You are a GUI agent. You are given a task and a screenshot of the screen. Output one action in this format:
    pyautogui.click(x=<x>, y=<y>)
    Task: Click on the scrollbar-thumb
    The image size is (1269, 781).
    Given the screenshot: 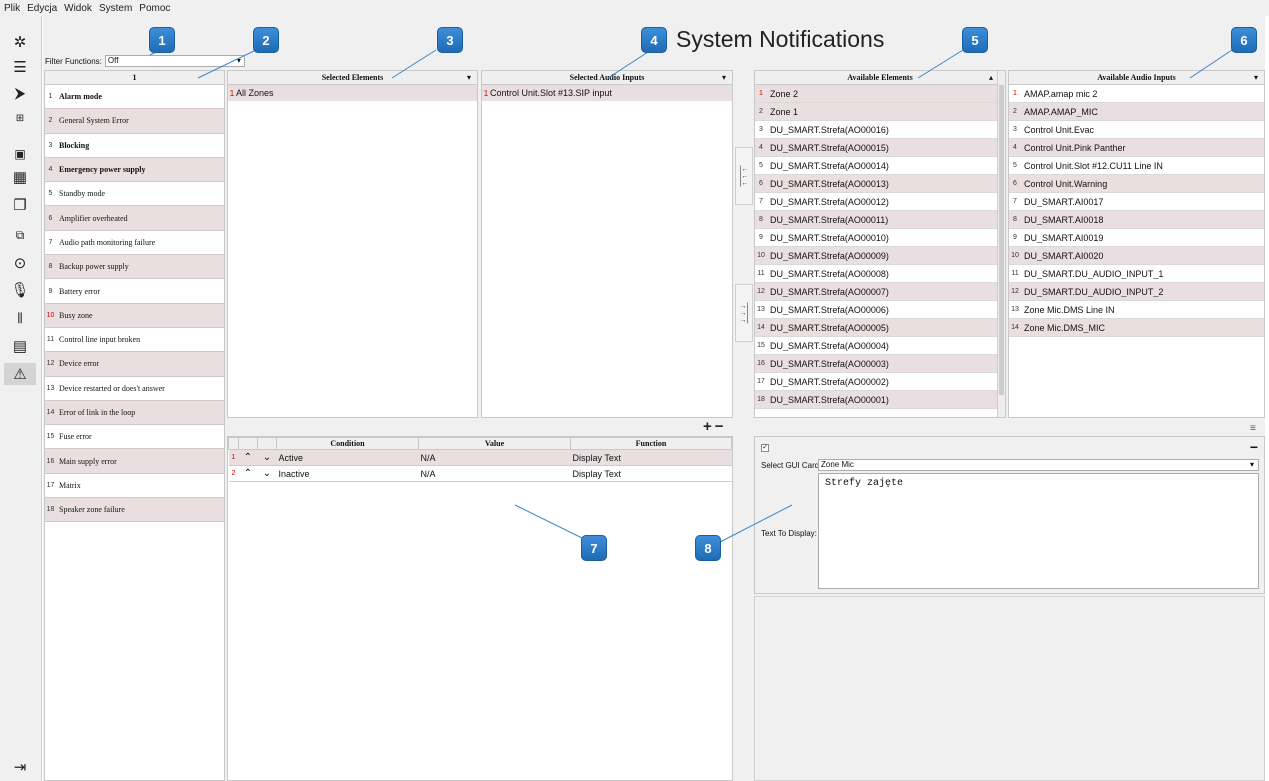 What is the action you would take?
    pyautogui.click(x=1001, y=240)
    